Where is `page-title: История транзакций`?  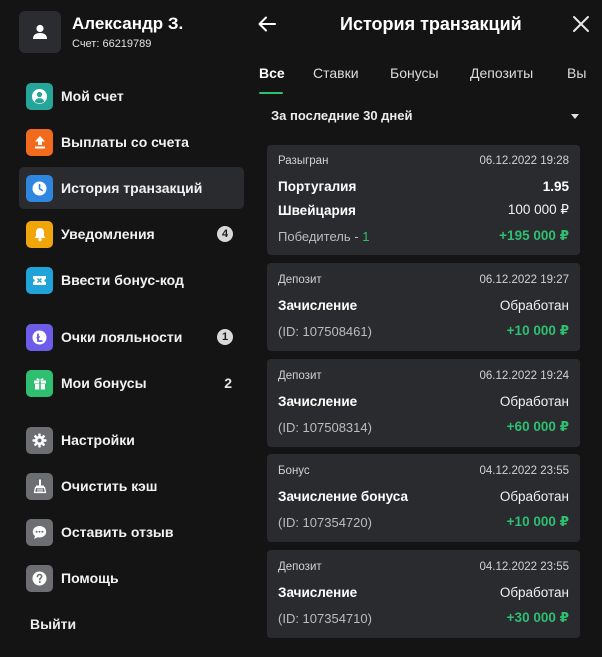
page-title: История транзакций is located at coordinates (431, 24).